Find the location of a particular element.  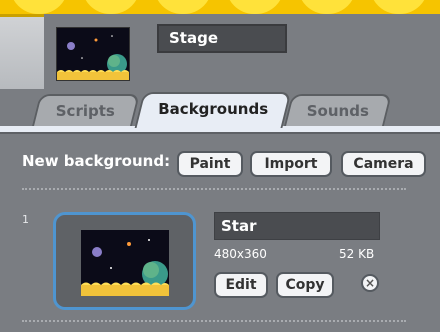

tab-backgrounds: Backgrounds is located at coordinates (213, 110).